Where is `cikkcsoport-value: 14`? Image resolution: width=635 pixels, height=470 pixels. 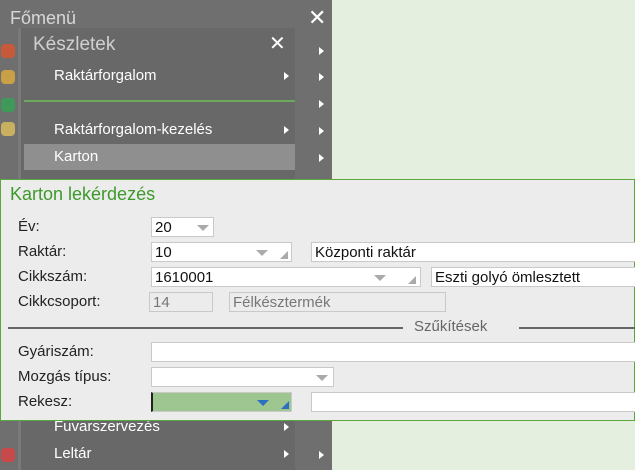 cikkcsoport-value: 14 is located at coordinates (181, 302).